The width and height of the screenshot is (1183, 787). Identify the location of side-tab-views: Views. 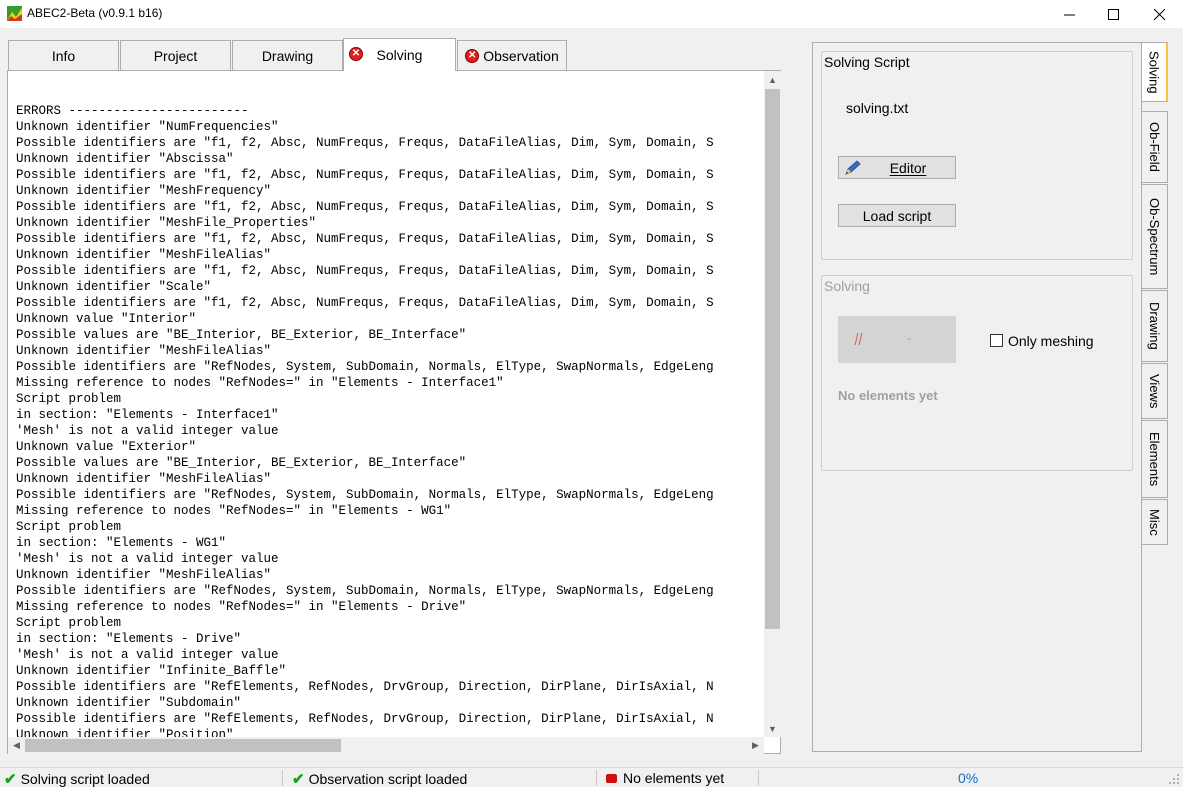
(1155, 391).